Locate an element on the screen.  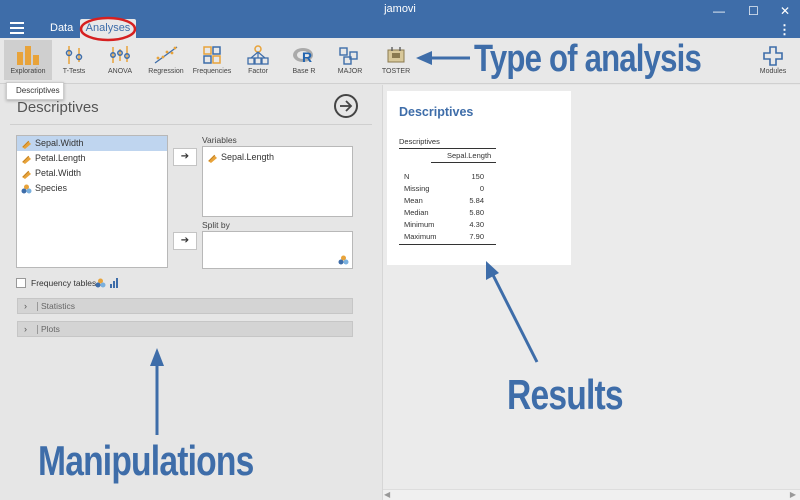
split-by-label: Split by is located at coordinates (216, 225).